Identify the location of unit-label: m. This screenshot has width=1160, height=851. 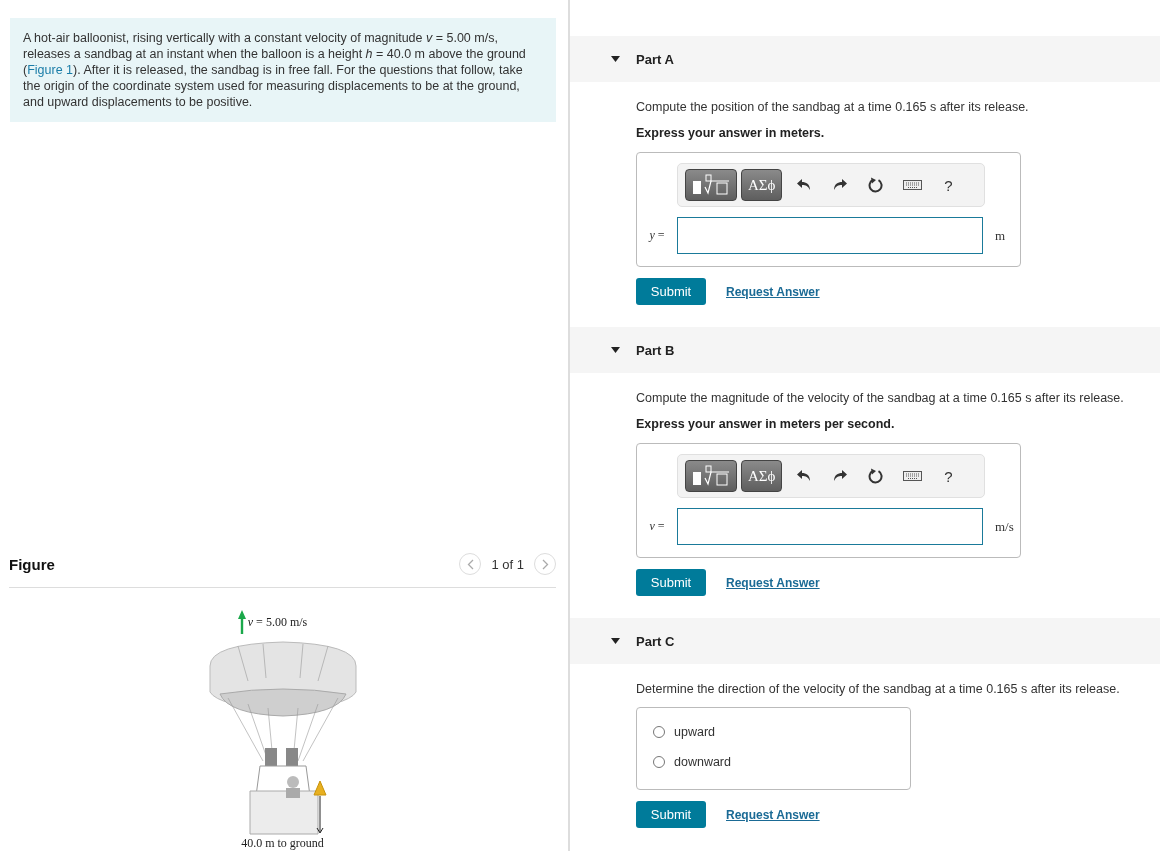
(1000, 235).